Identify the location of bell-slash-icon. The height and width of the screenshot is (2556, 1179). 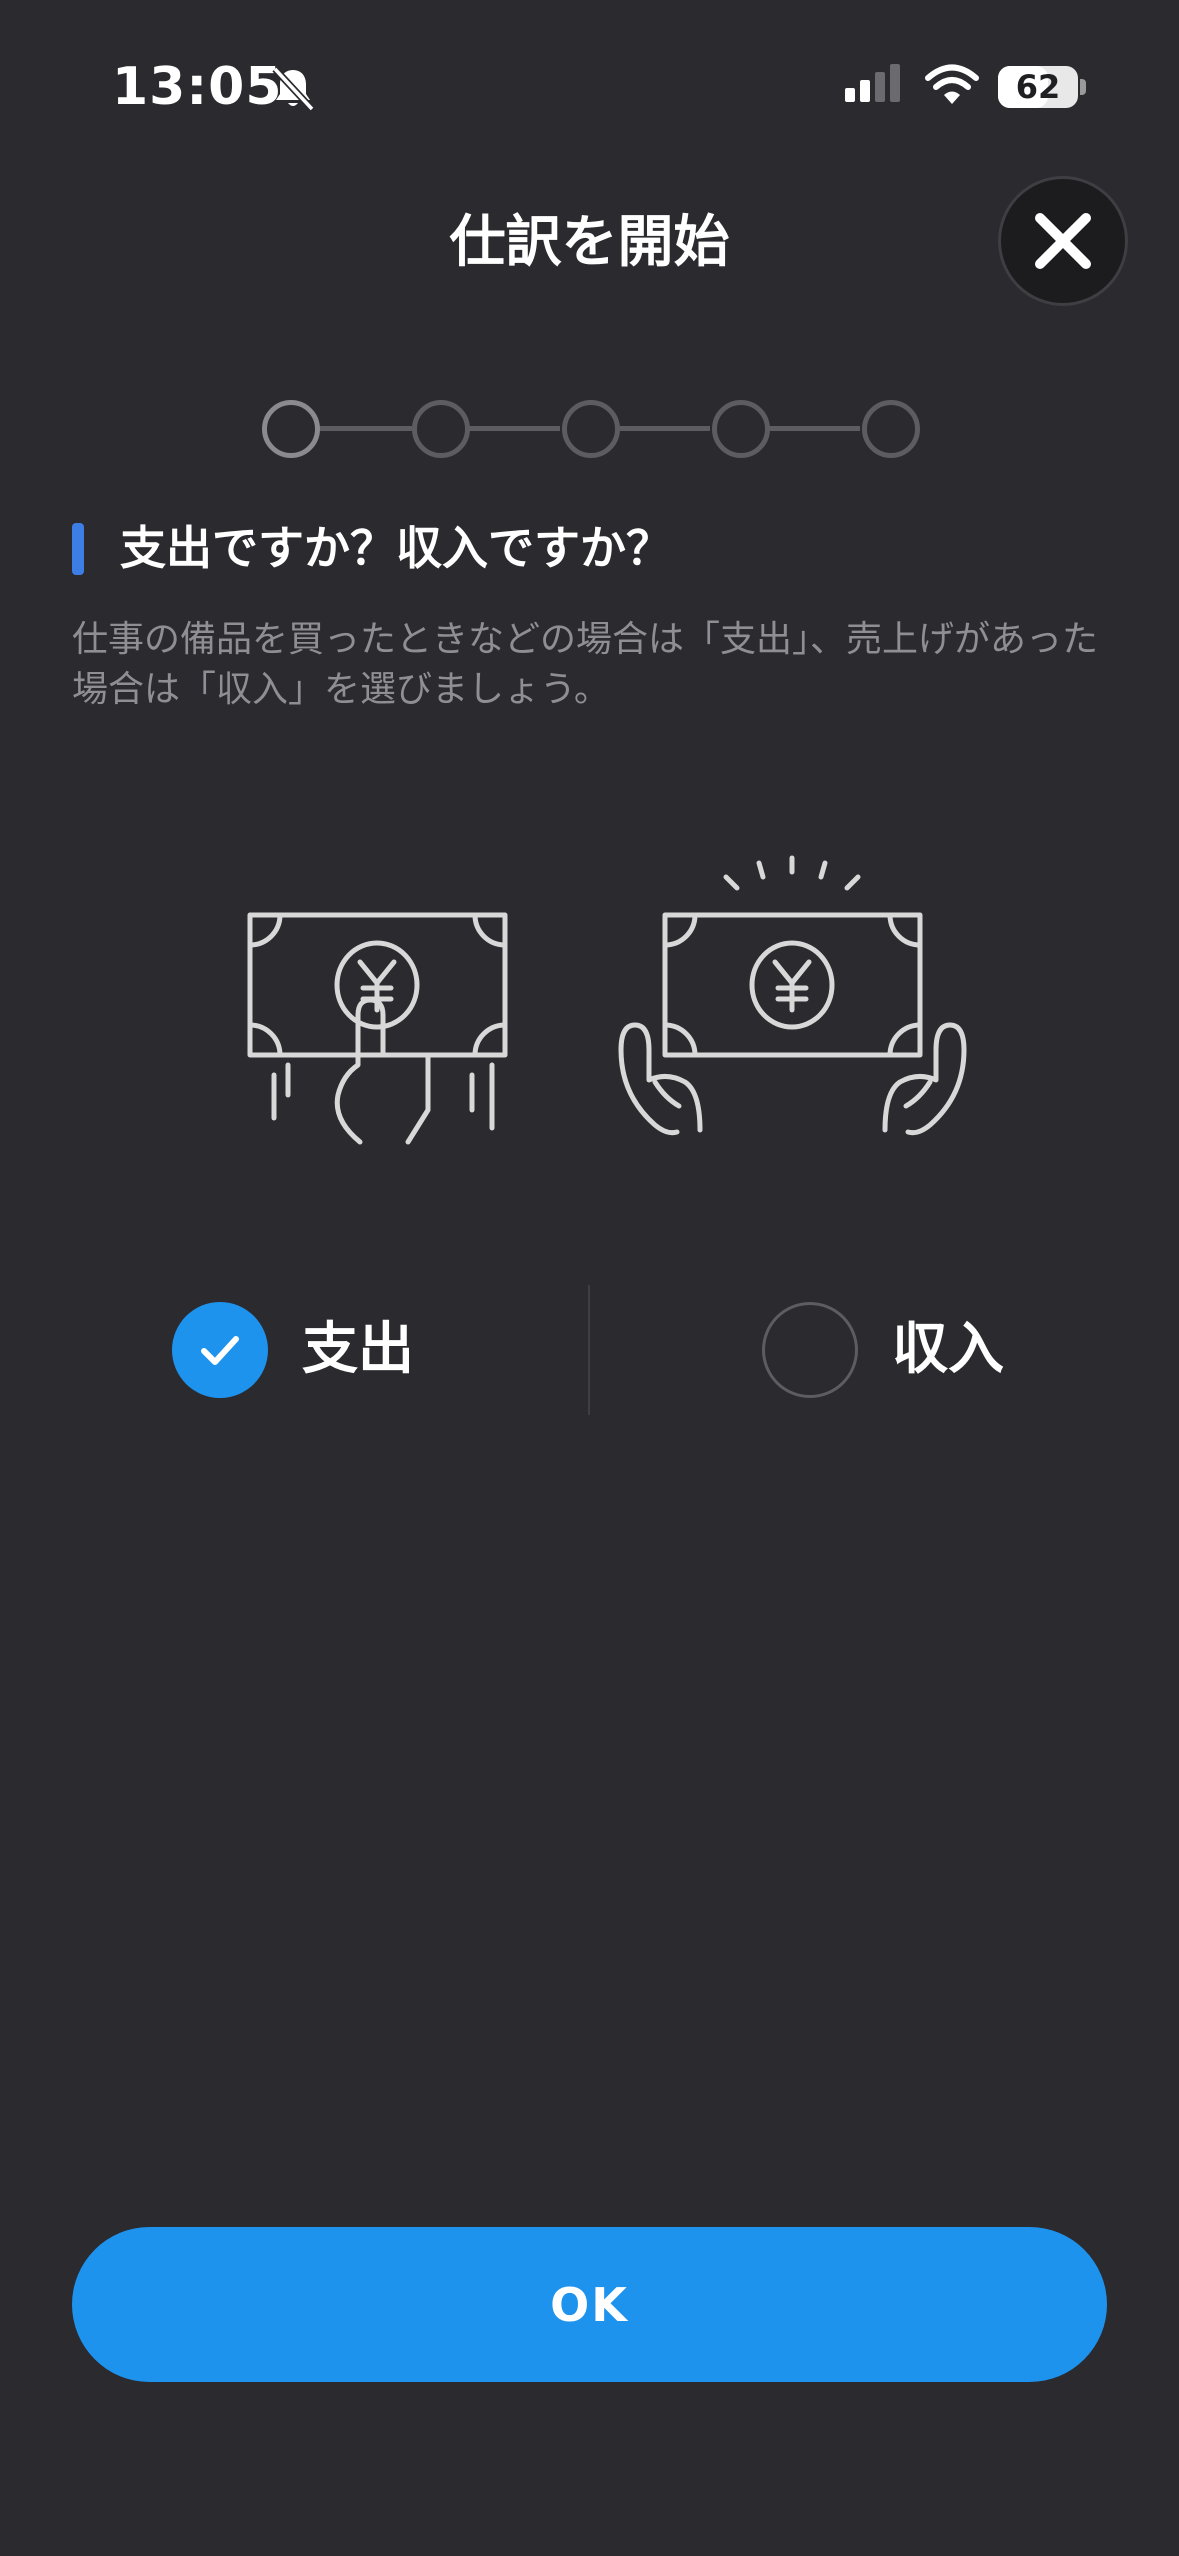
(293, 89).